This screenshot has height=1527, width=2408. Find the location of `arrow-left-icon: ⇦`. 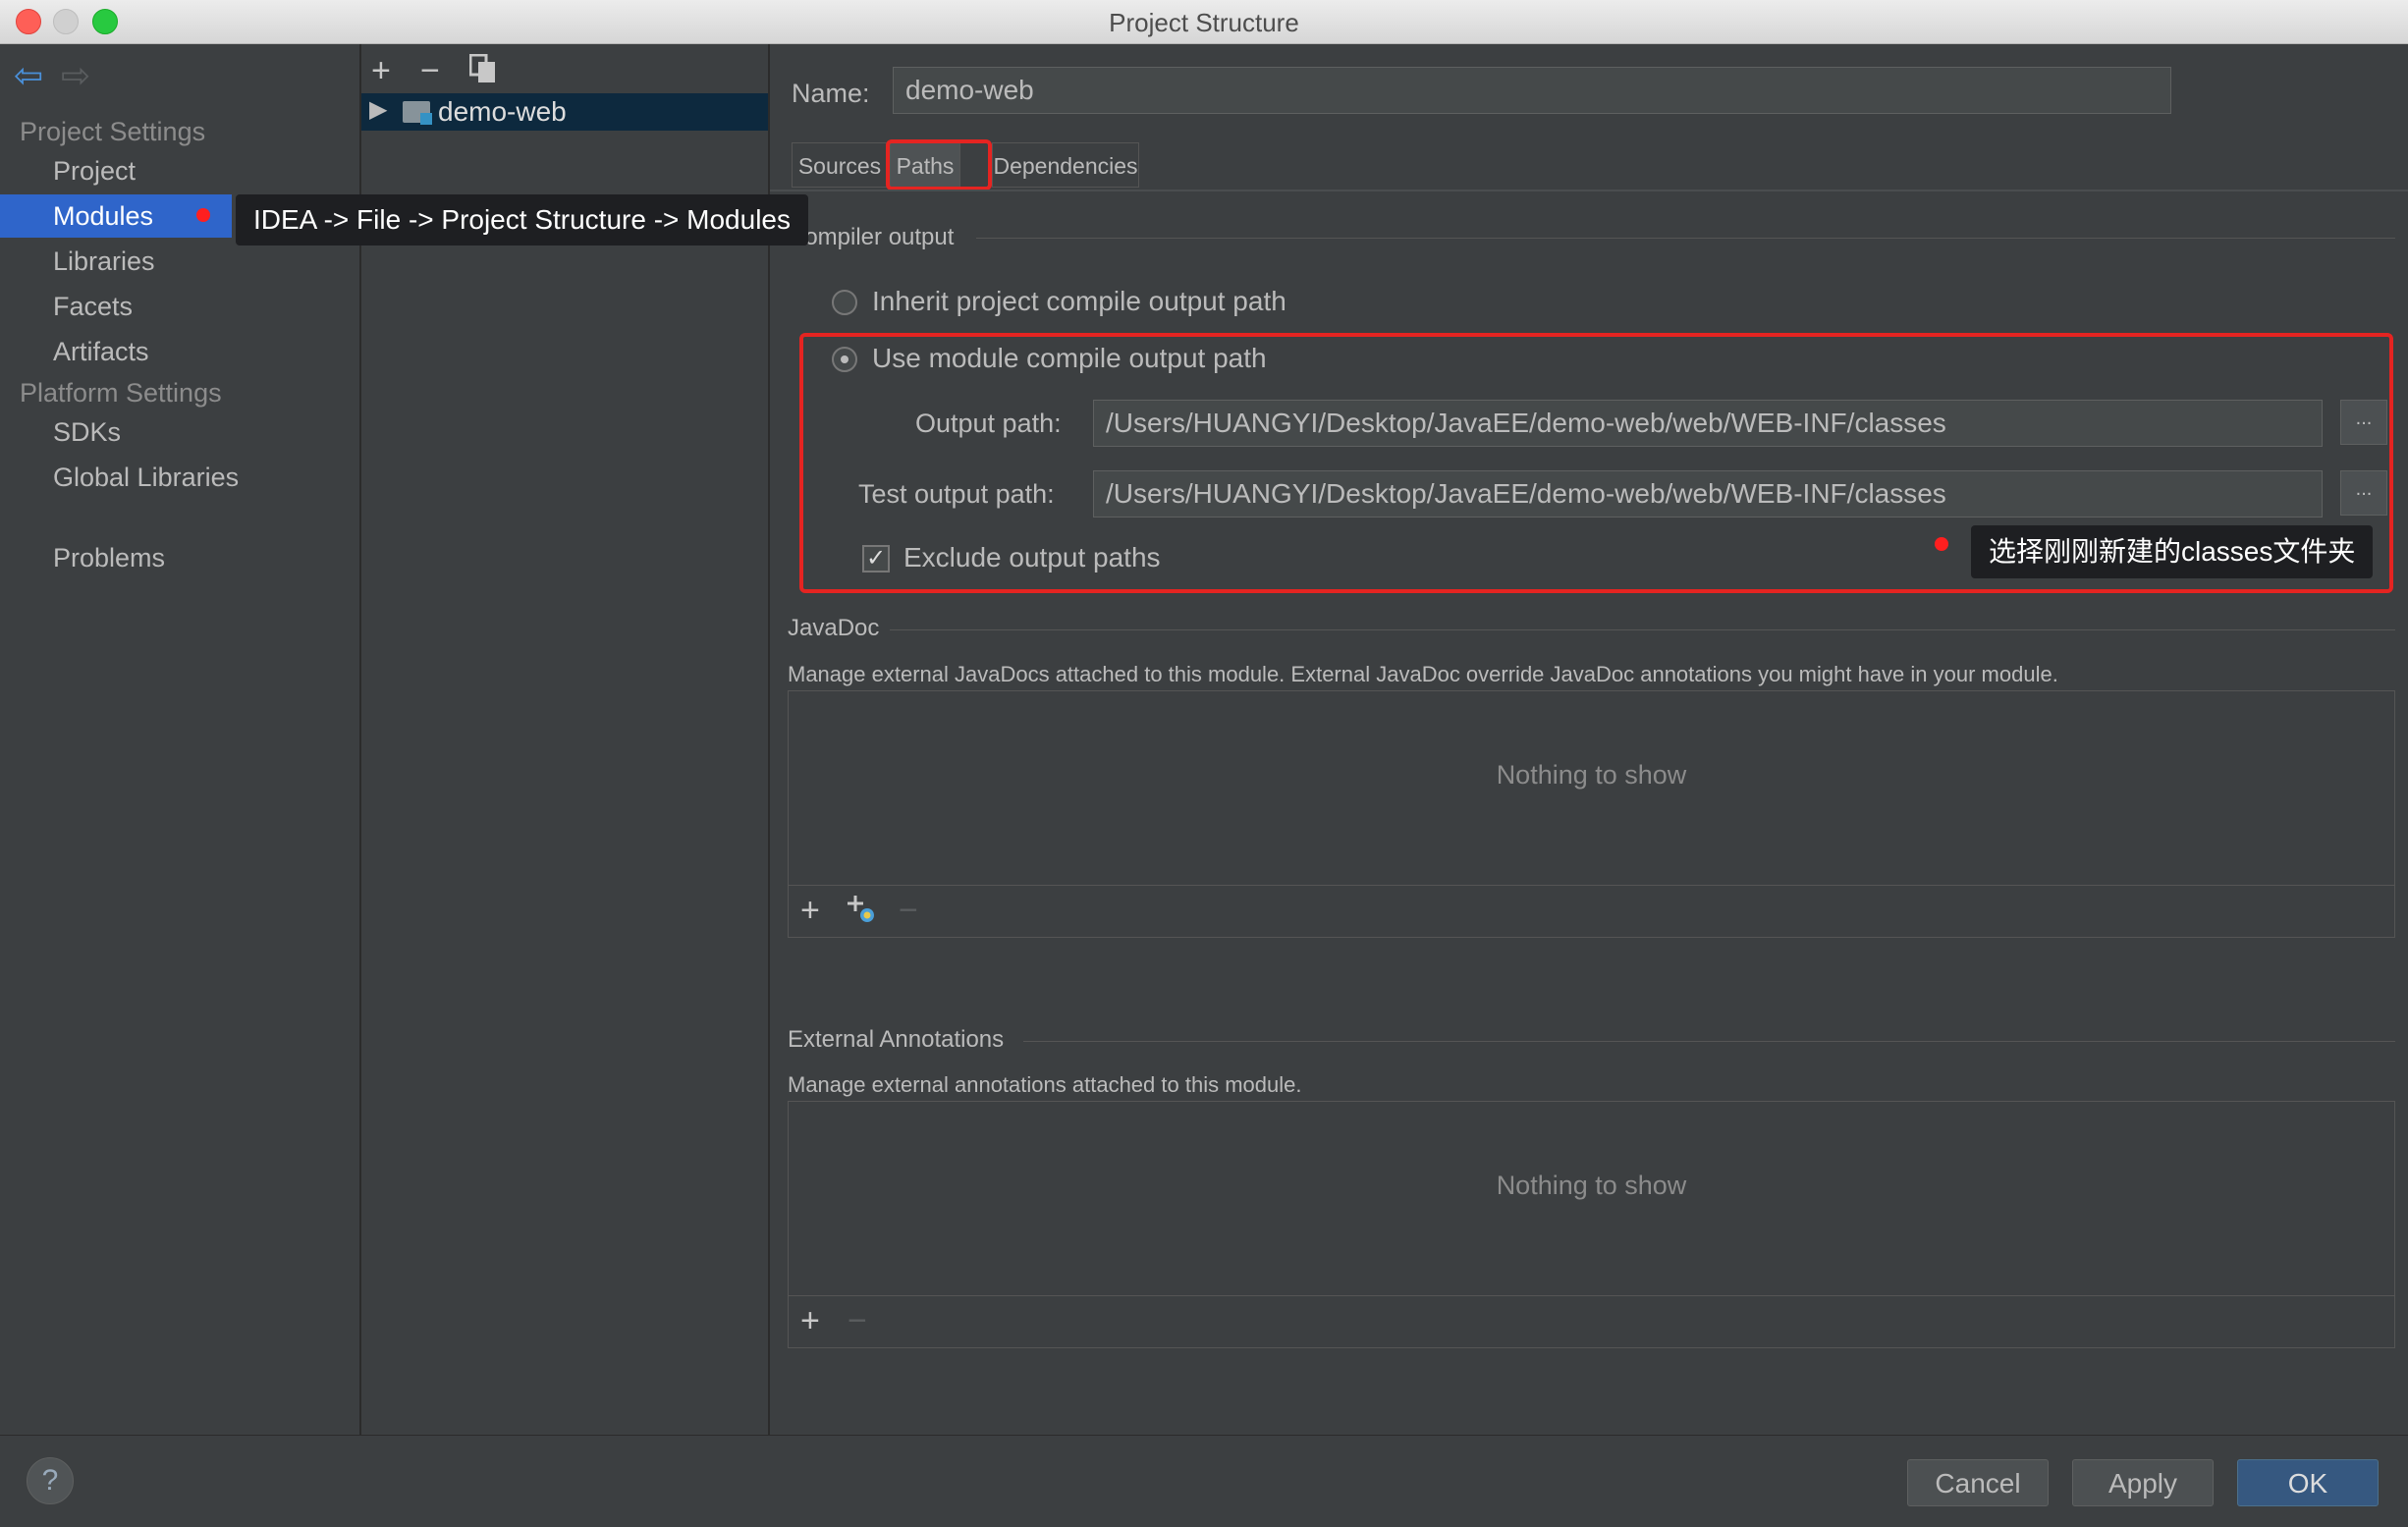

arrow-left-icon: ⇦ is located at coordinates (29, 75).